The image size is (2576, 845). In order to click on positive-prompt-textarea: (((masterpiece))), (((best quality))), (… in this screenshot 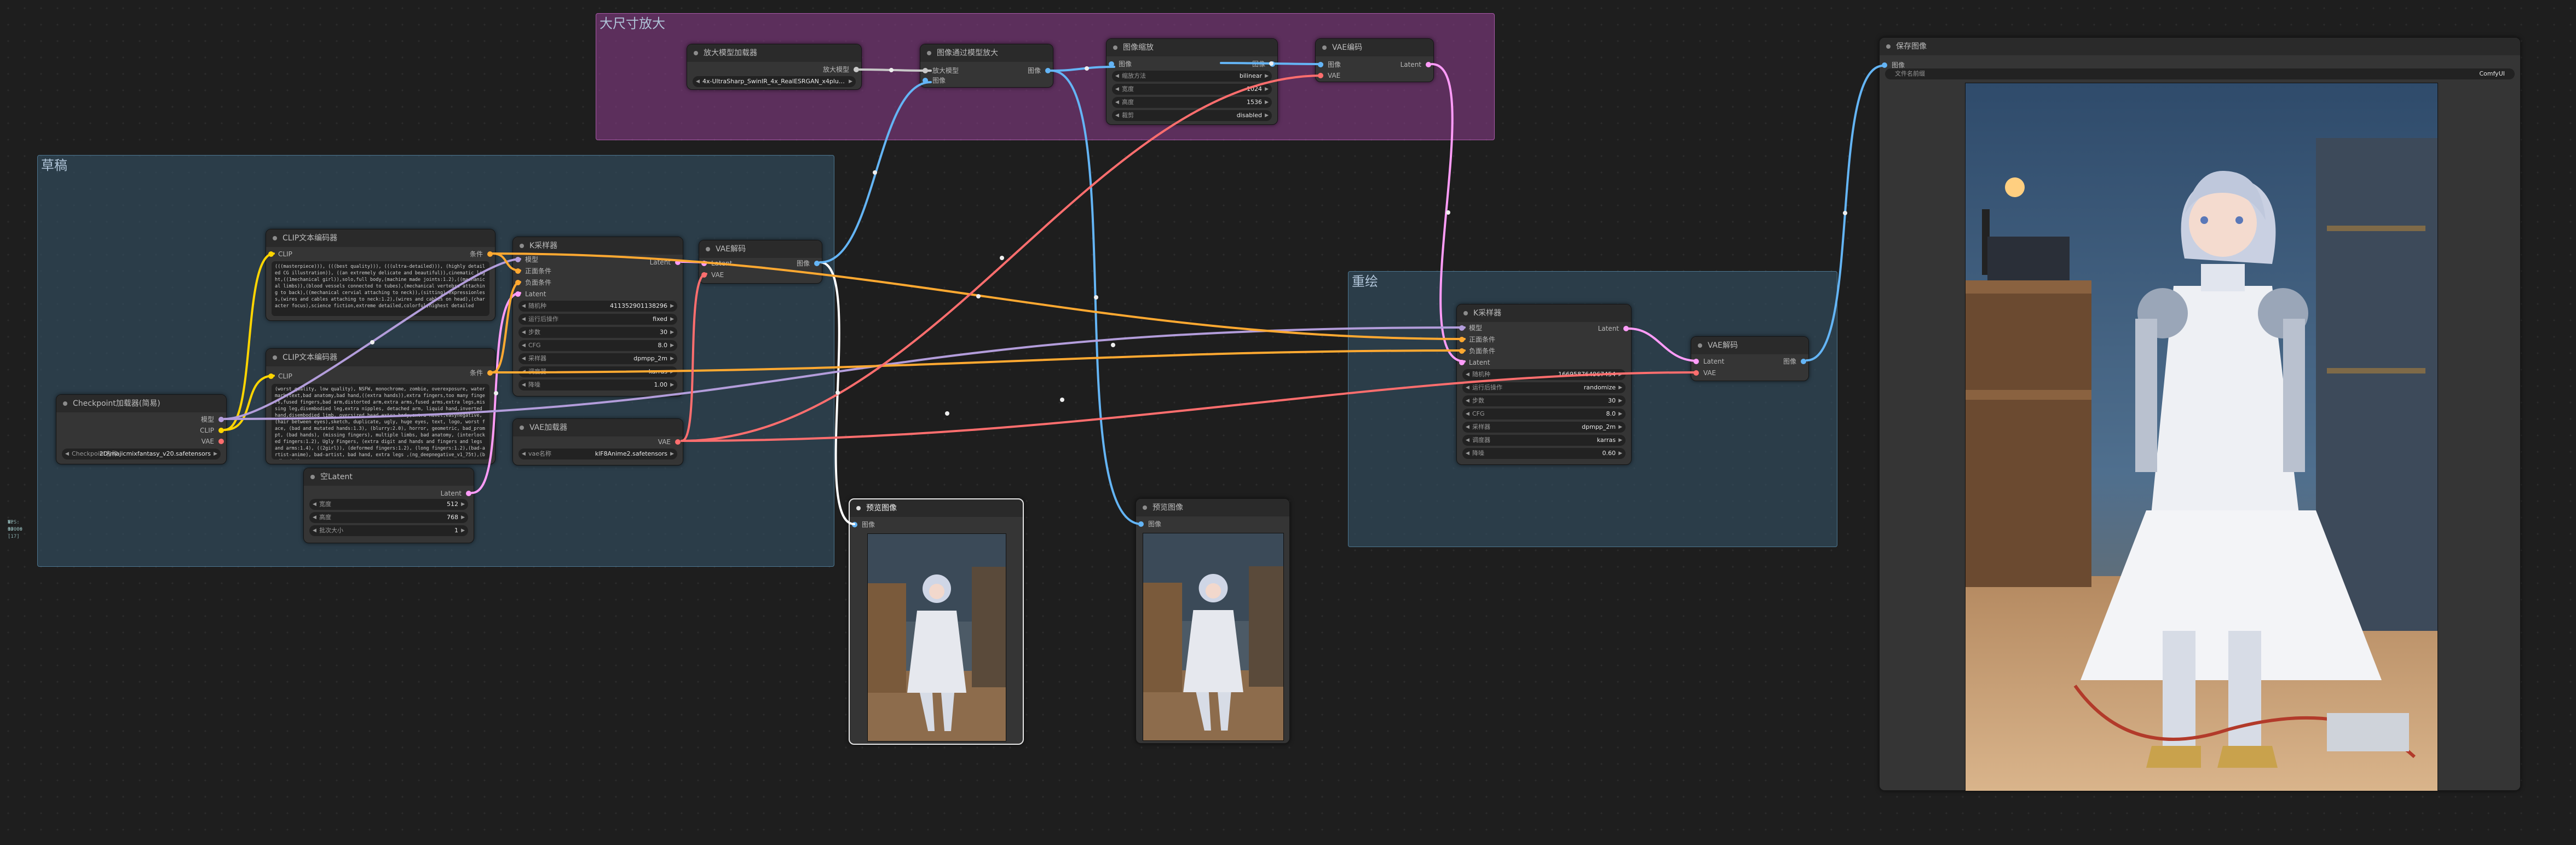, I will do `click(380, 289)`.